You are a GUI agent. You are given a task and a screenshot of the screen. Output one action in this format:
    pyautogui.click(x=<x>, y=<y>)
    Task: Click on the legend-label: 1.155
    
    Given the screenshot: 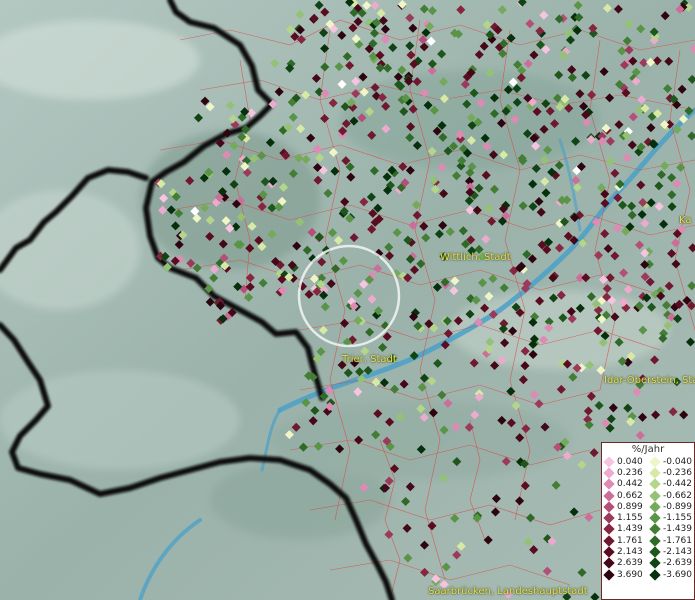 What is the action you would take?
    pyautogui.click(x=630, y=518)
    